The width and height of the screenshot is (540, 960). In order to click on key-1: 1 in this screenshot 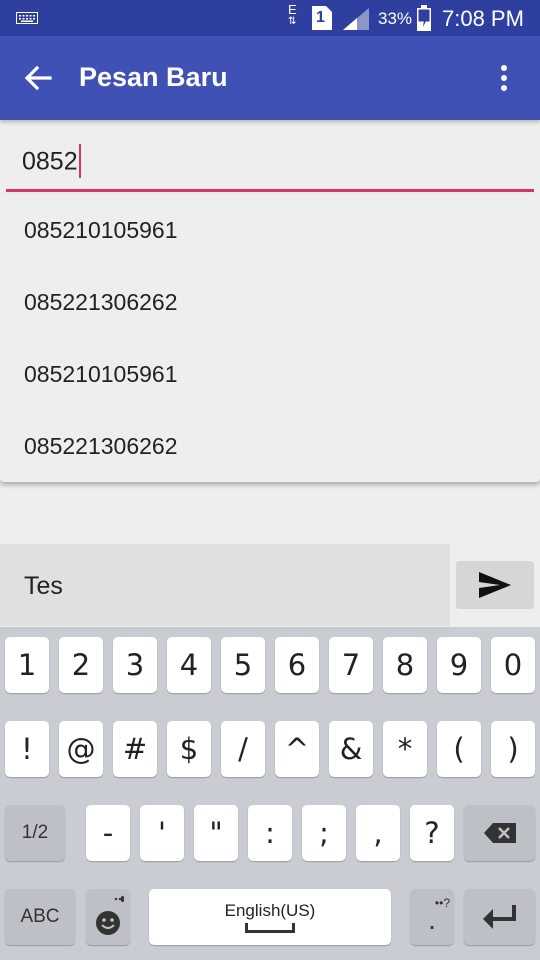, I will do `click(27, 665)`.